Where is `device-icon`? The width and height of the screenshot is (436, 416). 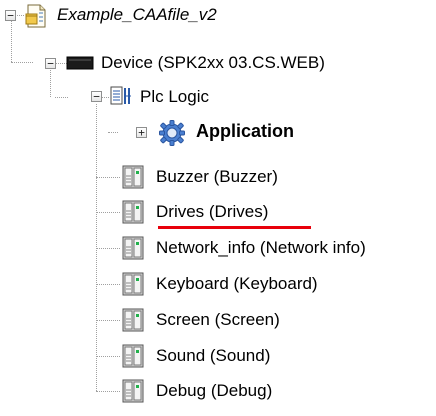
device-icon is located at coordinates (80, 65).